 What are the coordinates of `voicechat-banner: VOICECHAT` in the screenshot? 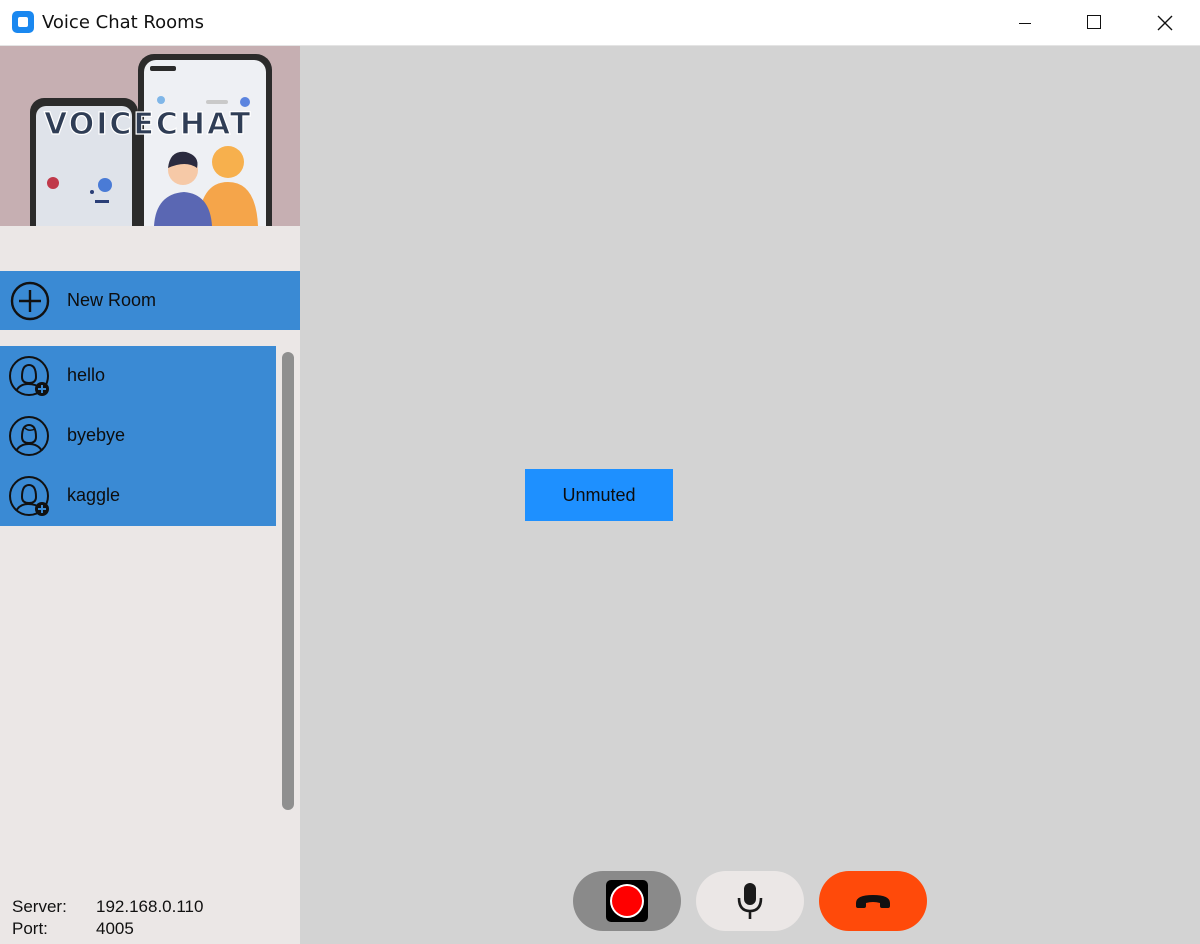 It's located at (150, 136).